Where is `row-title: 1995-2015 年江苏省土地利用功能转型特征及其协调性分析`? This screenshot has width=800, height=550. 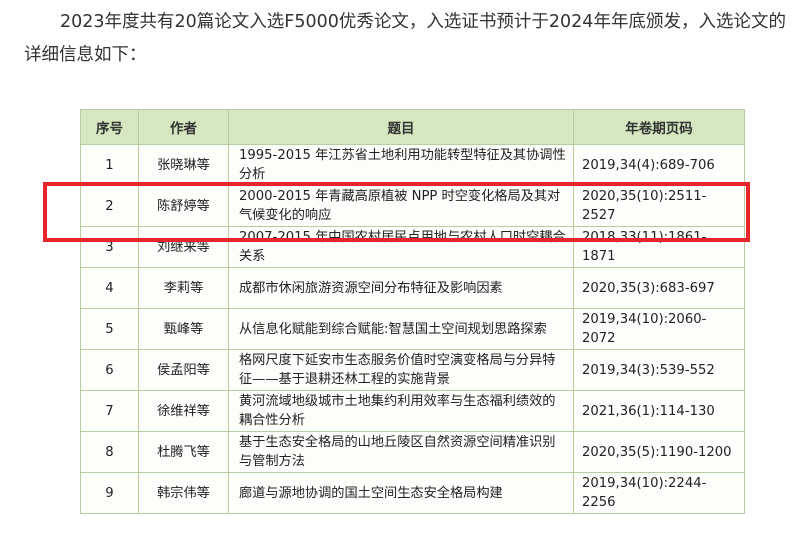 row-title: 1995-2015 年江苏省土地利用功能转型特征及其协调性分析 is located at coordinates (401, 165).